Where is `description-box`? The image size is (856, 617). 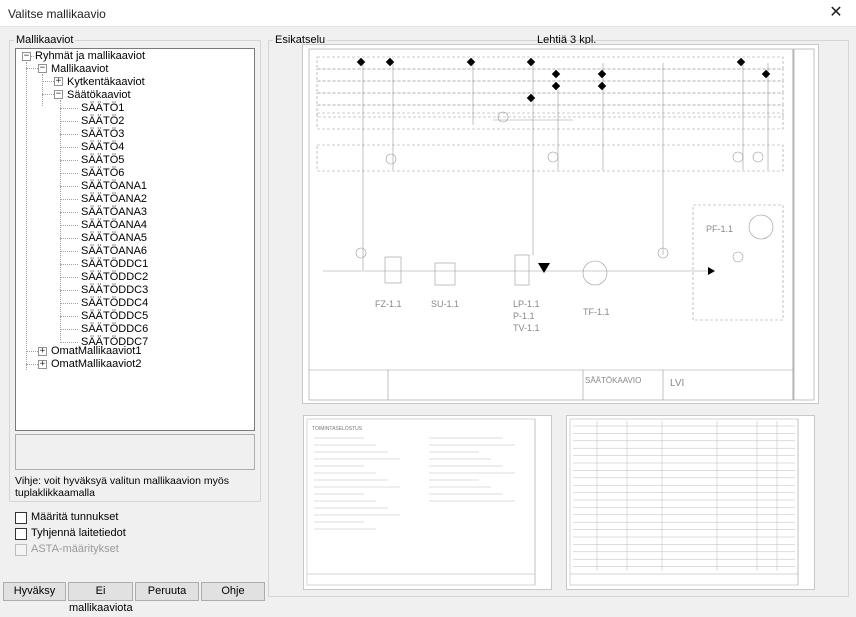
description-box is located at coordinates (135, 452).